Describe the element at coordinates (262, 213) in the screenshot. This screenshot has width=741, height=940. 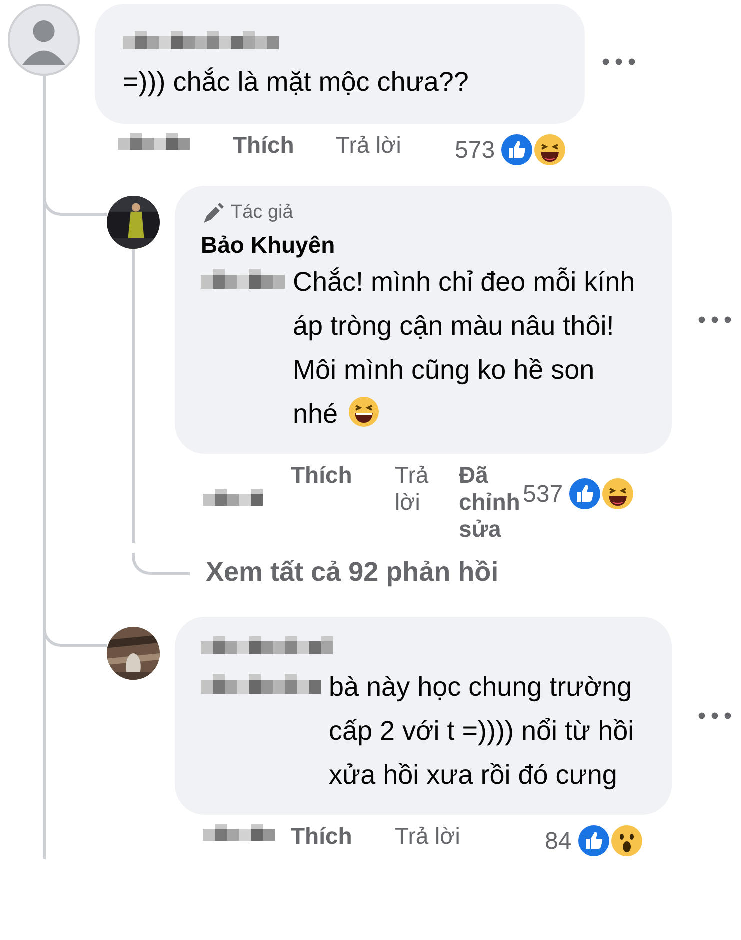
I see `author-label: Tác giả` at that location.